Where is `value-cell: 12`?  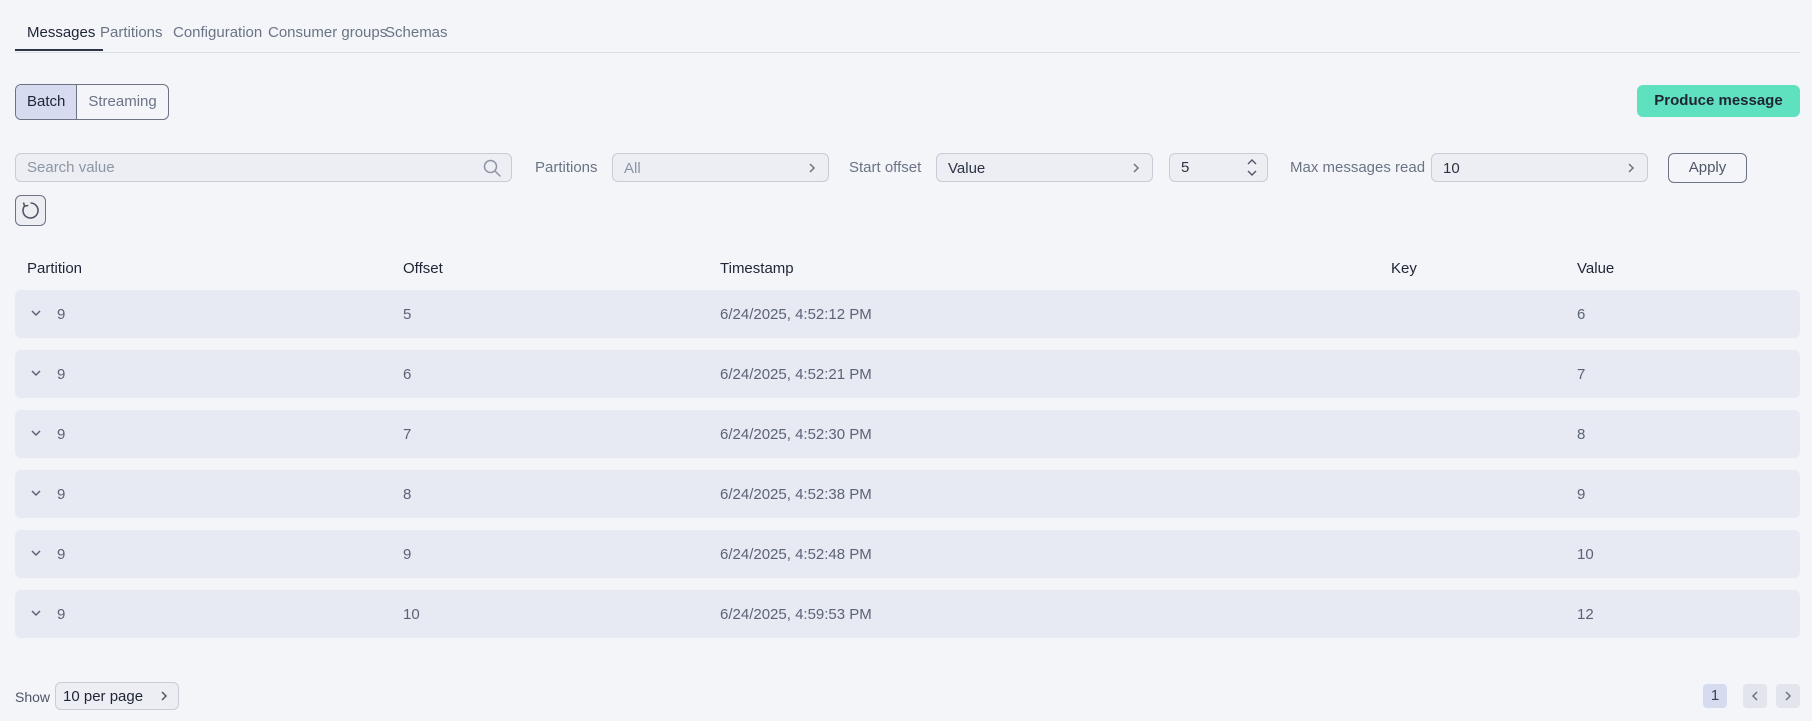 value-cell: 12 is located at coordinates (1585, 614).